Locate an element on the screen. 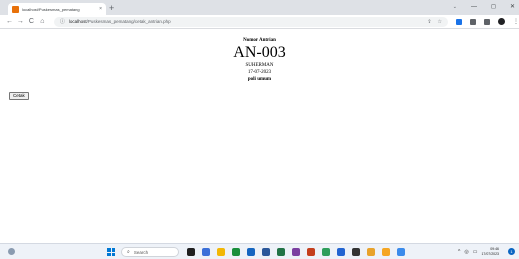 This screenshot has height=259, width=519. profile-avatar-icon is located at coordinates (502, 21).